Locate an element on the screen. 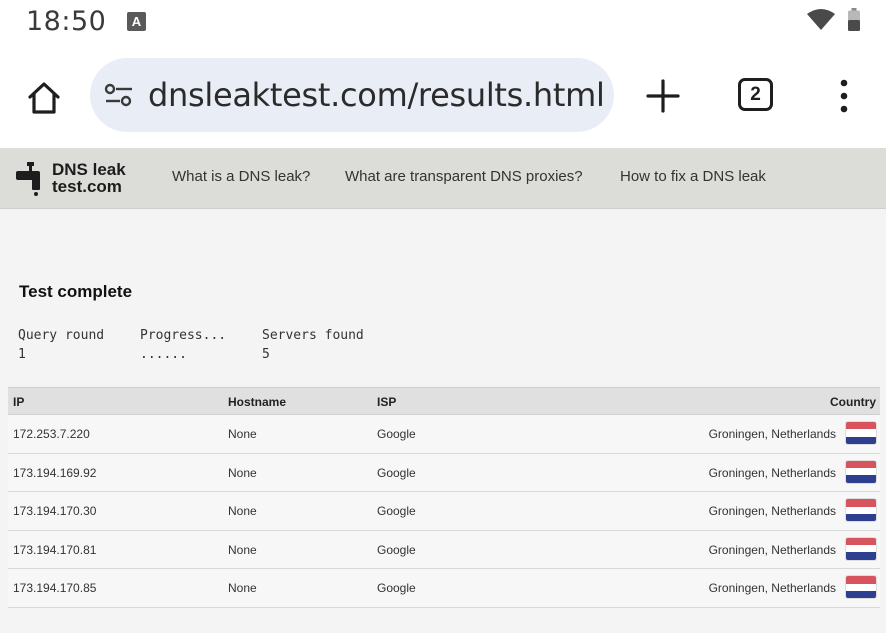 The image size is (886, 633). stat-label-servers-found: Servers found is located at coordinates (313, 335).